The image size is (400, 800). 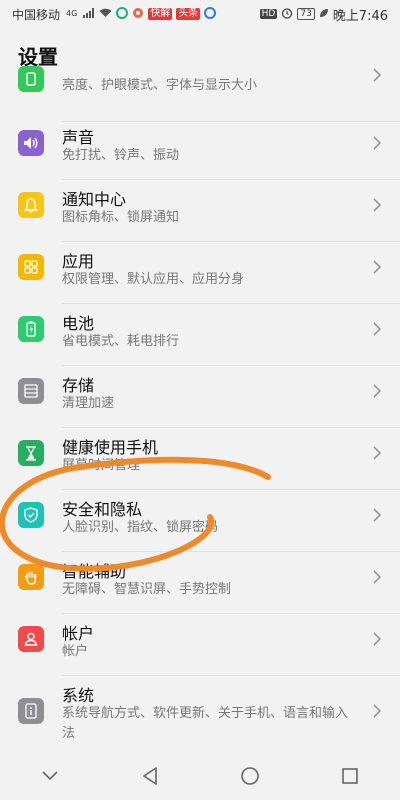 What do you see at coordinates (110, 447) in the screenshot?
I see `settings-item-title: 健康使用手机` at bounding box center [110, 447].